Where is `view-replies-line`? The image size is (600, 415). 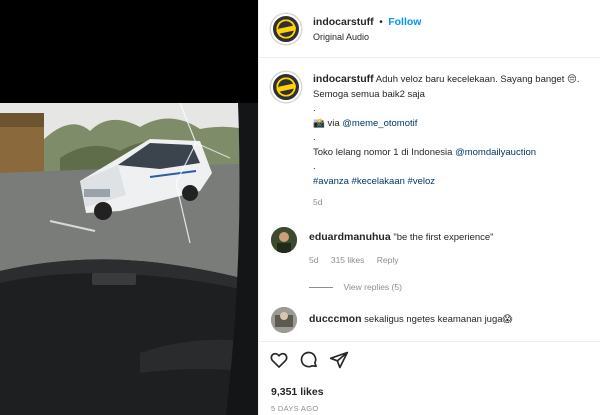
view-replies-line is located at coordinates (321, 288).